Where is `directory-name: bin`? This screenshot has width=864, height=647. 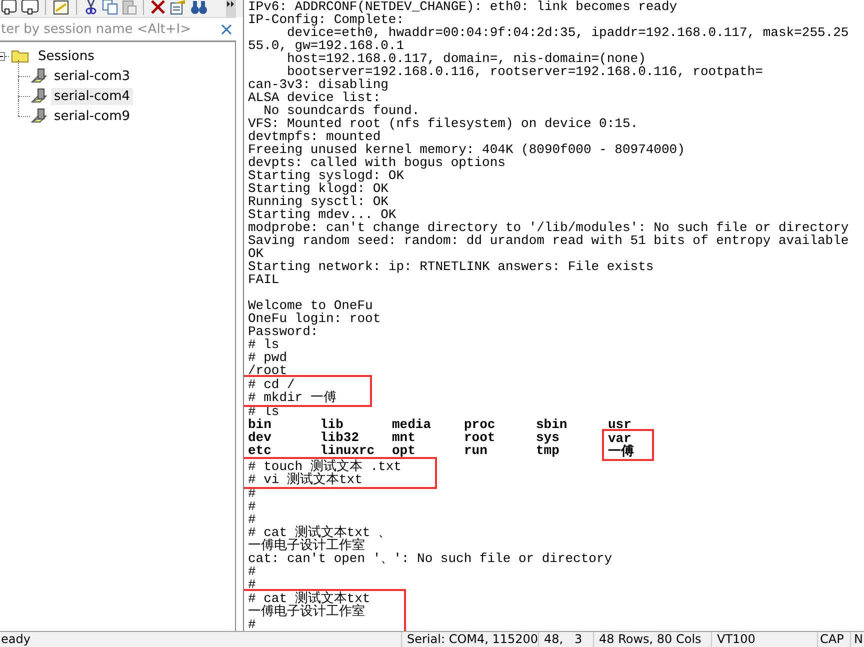
directory-name: bin is located at coordinates (260, 424).